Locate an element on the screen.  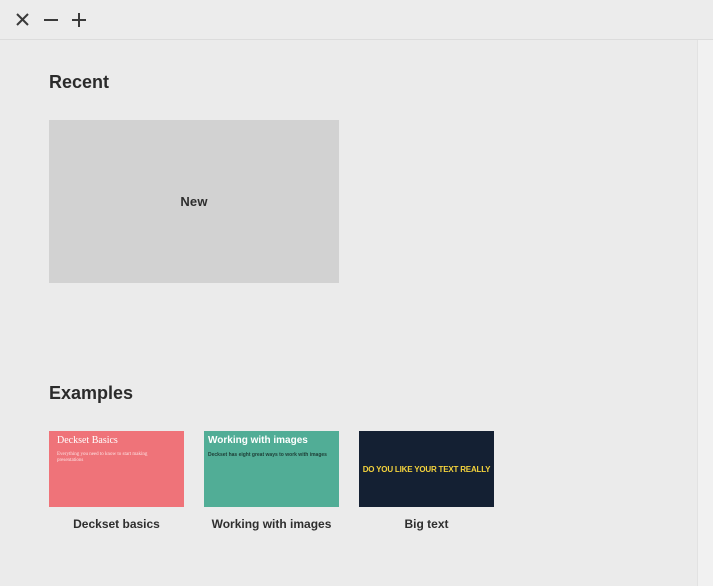
title-bar is located at coordinates (356, 20).